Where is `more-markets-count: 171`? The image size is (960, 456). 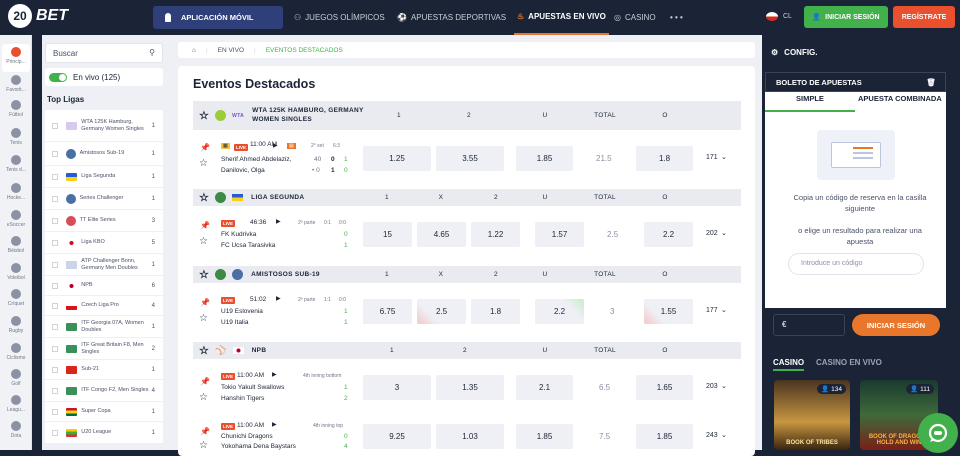 more-markets-count: 171 is located at coordinates (712, 157).